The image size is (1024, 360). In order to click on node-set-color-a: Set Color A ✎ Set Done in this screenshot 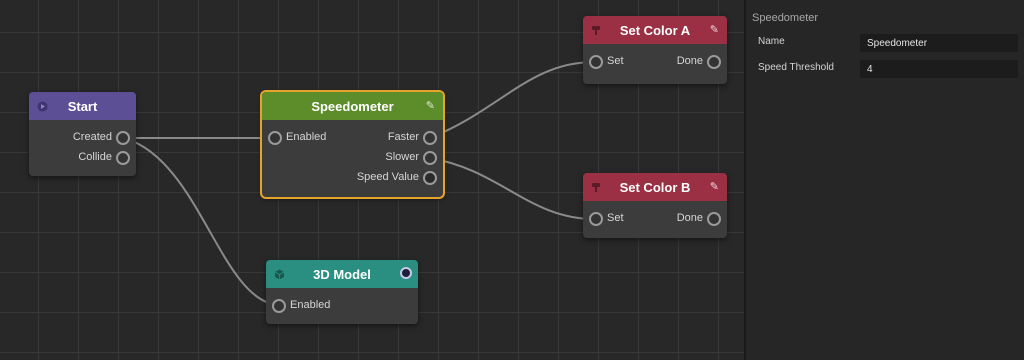, I will do `click(655, 50)`.